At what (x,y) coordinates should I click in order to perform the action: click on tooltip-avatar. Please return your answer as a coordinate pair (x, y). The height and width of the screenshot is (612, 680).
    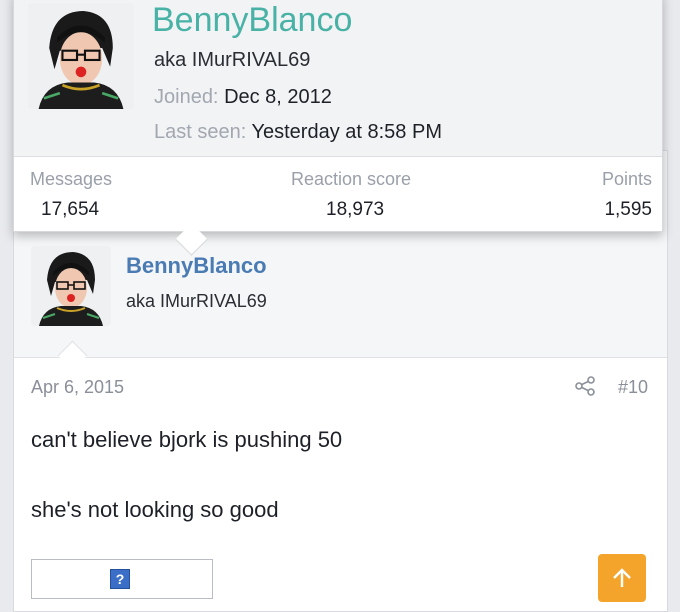
    Looking at the image, I should click on (81, 56).